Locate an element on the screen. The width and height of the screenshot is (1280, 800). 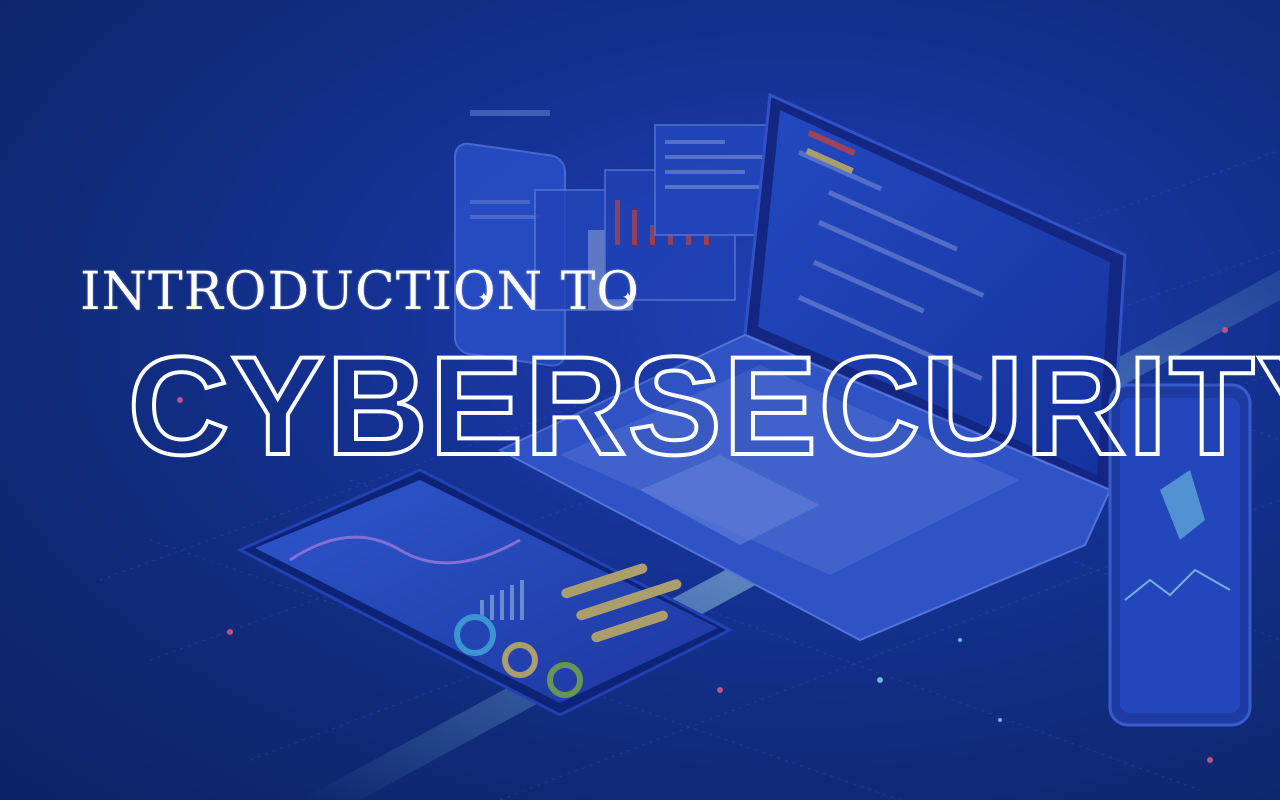
title-line-1: INTRODUCTION TO is located at coordinates (360, 292).